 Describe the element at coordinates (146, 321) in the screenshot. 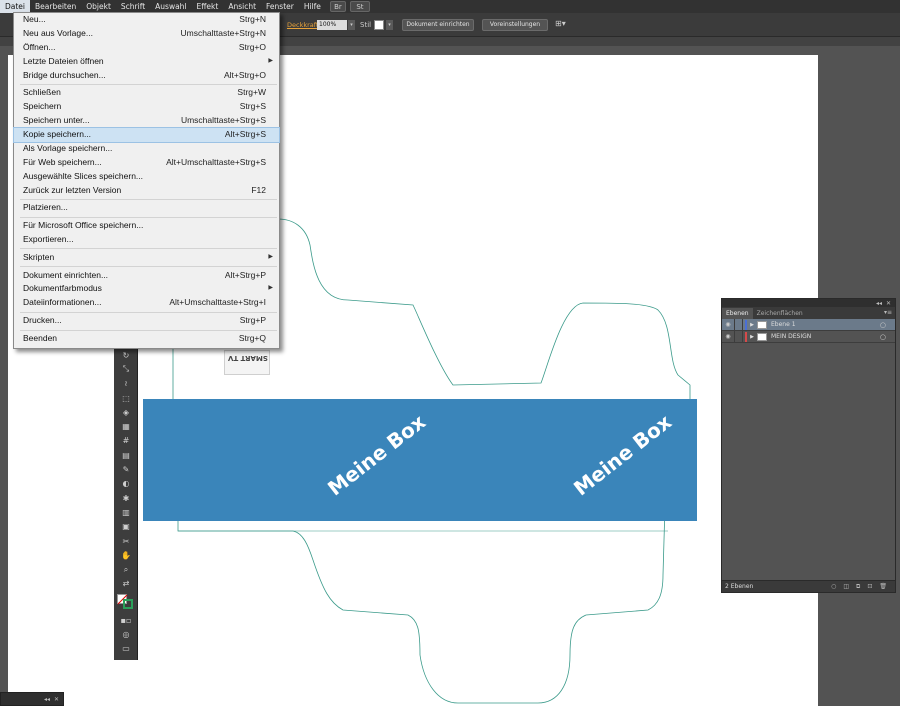

I see `menu-item: Drucken... Strg+P` at that location.